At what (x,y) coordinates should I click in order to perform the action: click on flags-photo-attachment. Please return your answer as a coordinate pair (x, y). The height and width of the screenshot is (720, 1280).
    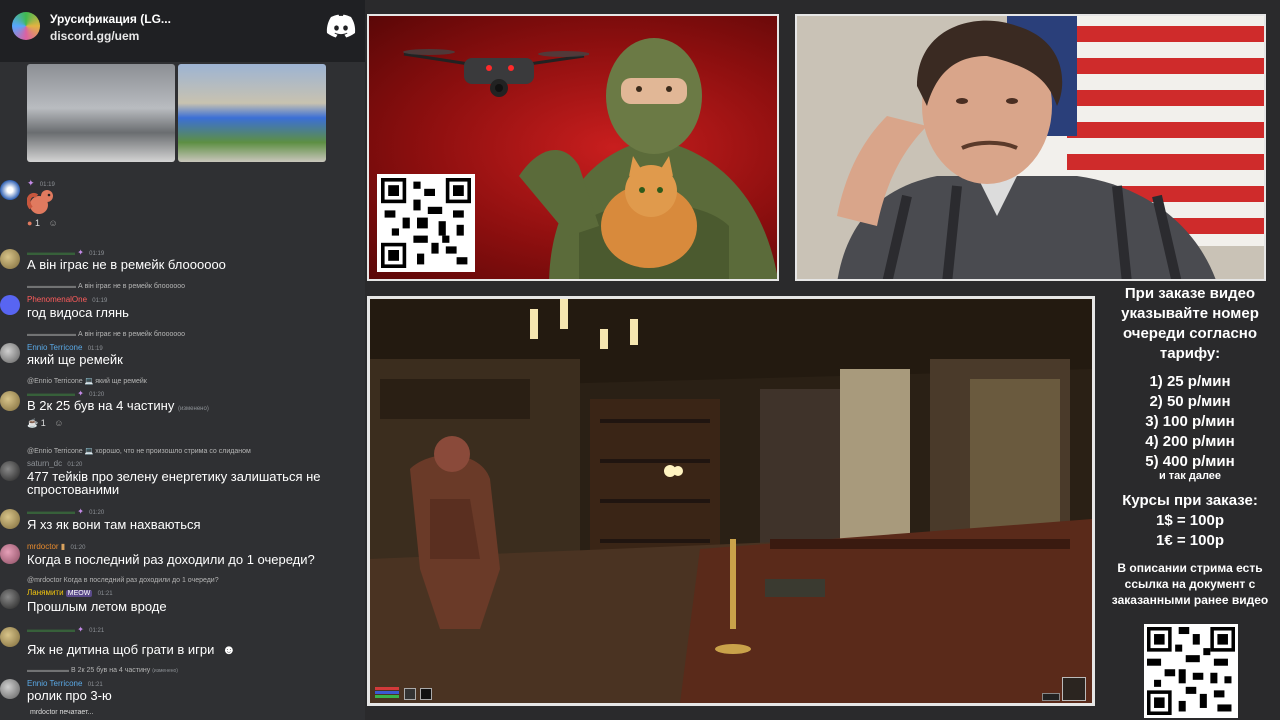
    Looking at the image, I should click on (252, 113).